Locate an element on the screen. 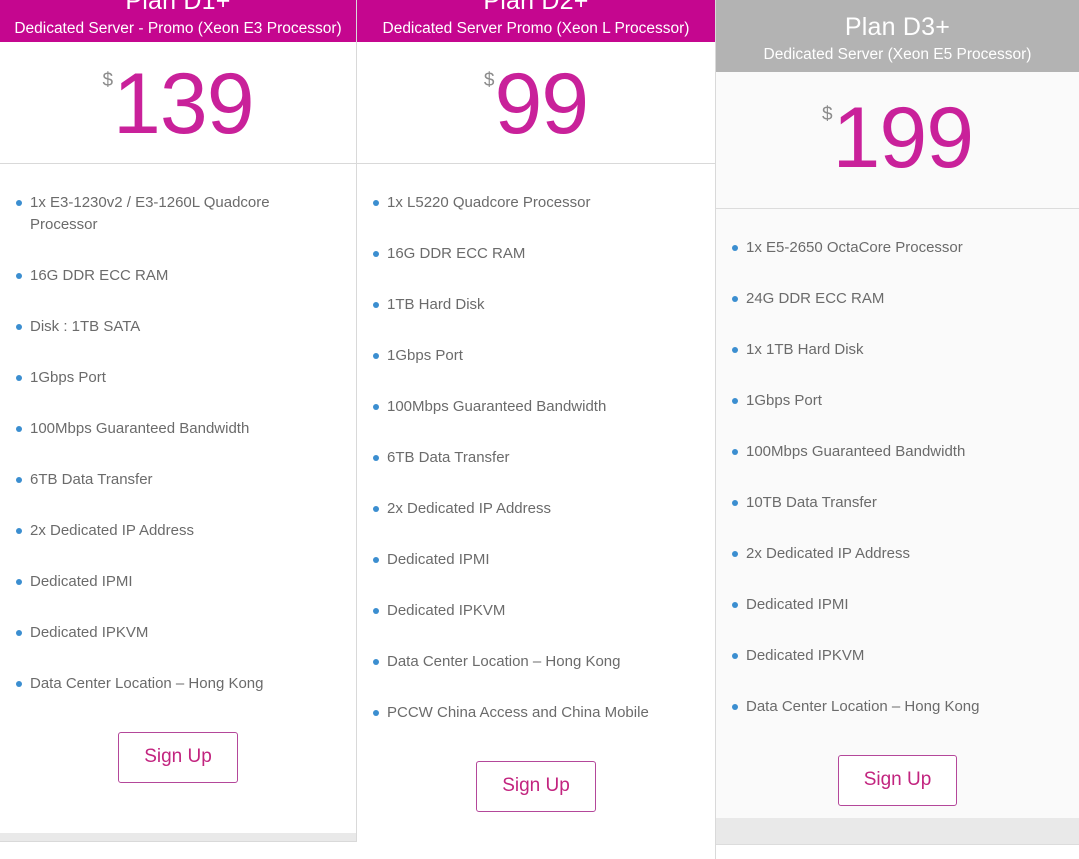 This screenshot has height=859, width=1079. plan-title: Plan D1+ is located at coordinates (178, 7).